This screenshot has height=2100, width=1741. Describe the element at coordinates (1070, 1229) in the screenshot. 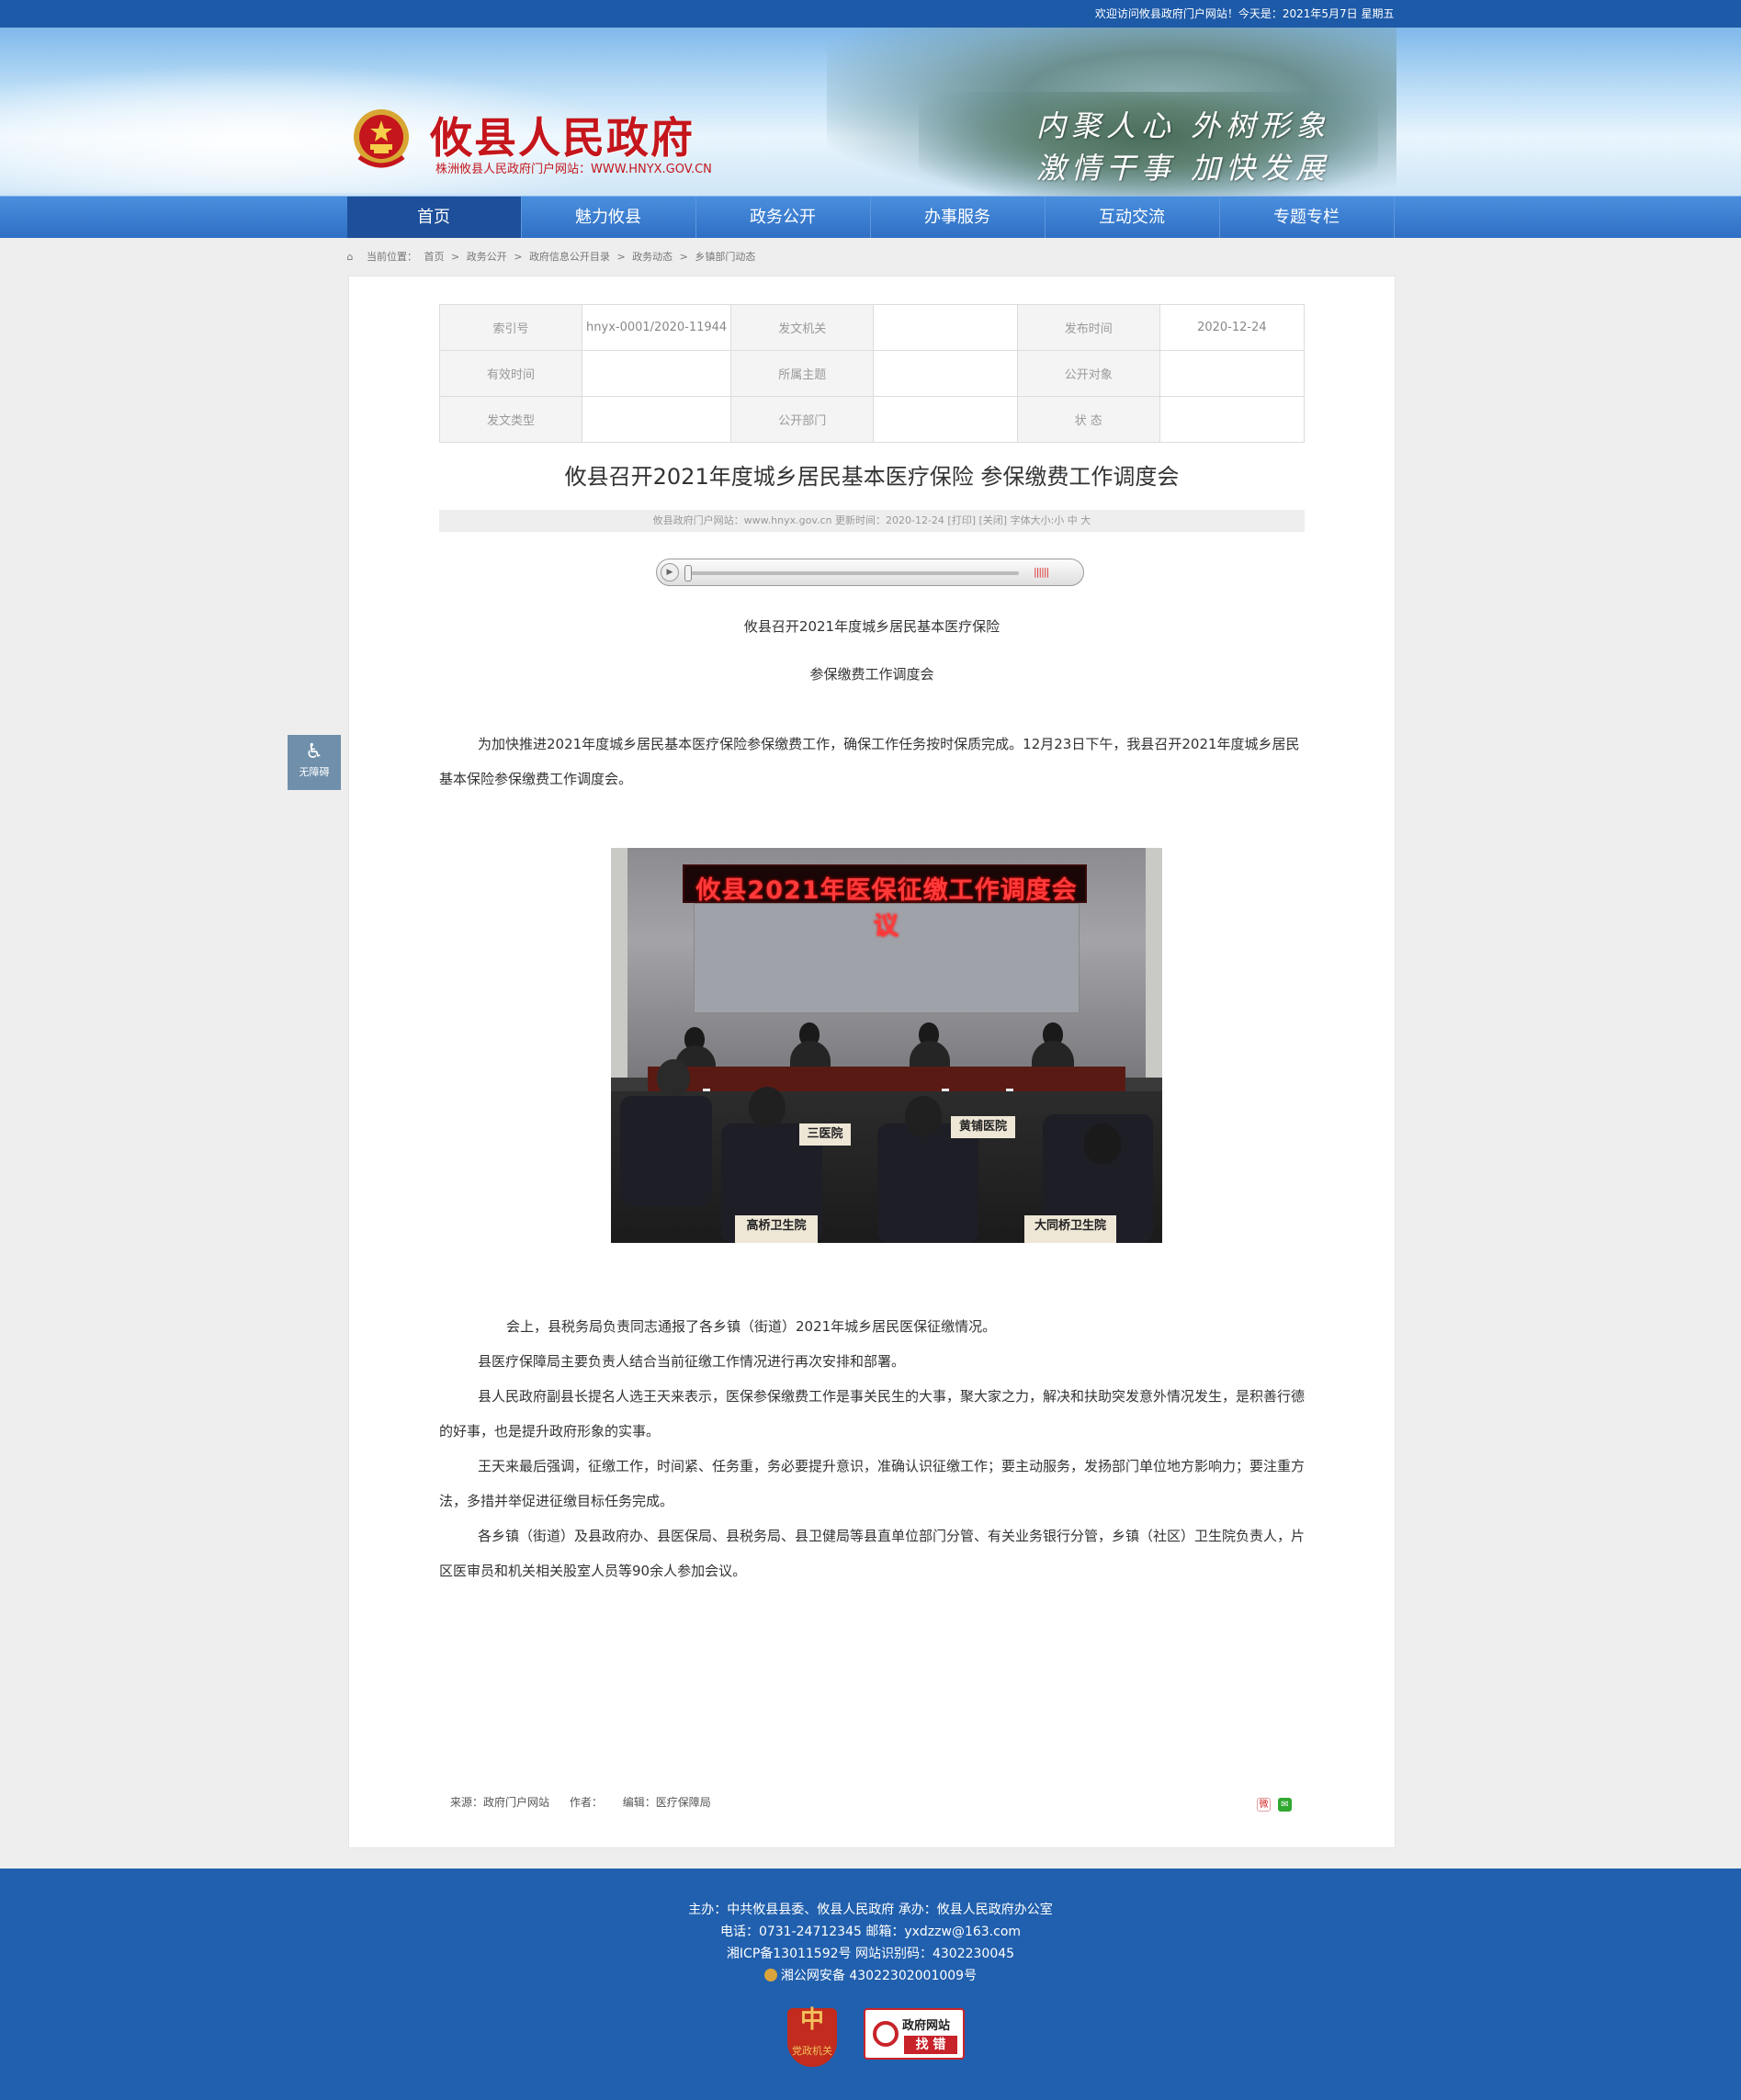

I see `name-plate: 大同桥卫生院` at that location.